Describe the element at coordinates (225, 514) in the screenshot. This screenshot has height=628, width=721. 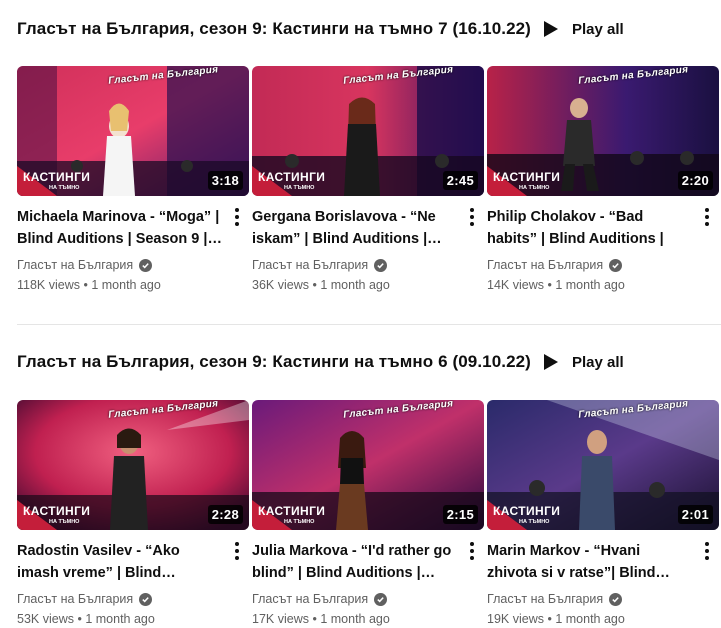
I see `duration-badge: 2:28` at that location.